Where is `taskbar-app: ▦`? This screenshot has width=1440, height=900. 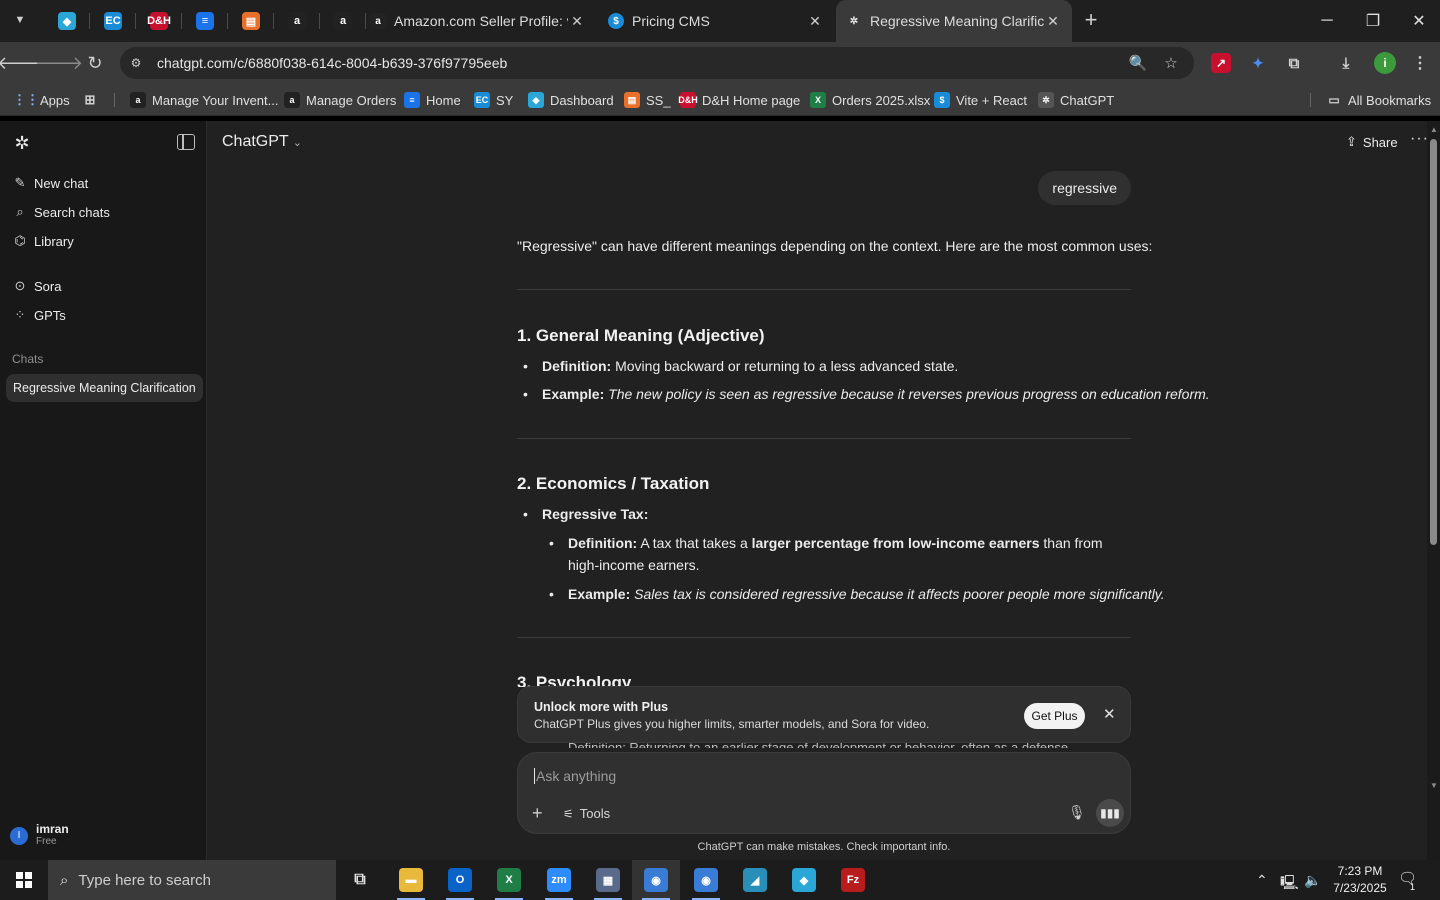 taskbar-app: ▦ is located at coordinates (608, 880).